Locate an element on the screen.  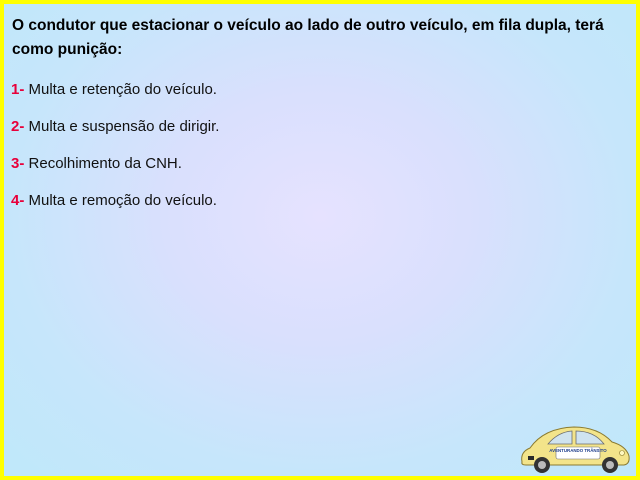
option-4: 4- Multa e remoção do veículo. is located at coordinates (115, 207).